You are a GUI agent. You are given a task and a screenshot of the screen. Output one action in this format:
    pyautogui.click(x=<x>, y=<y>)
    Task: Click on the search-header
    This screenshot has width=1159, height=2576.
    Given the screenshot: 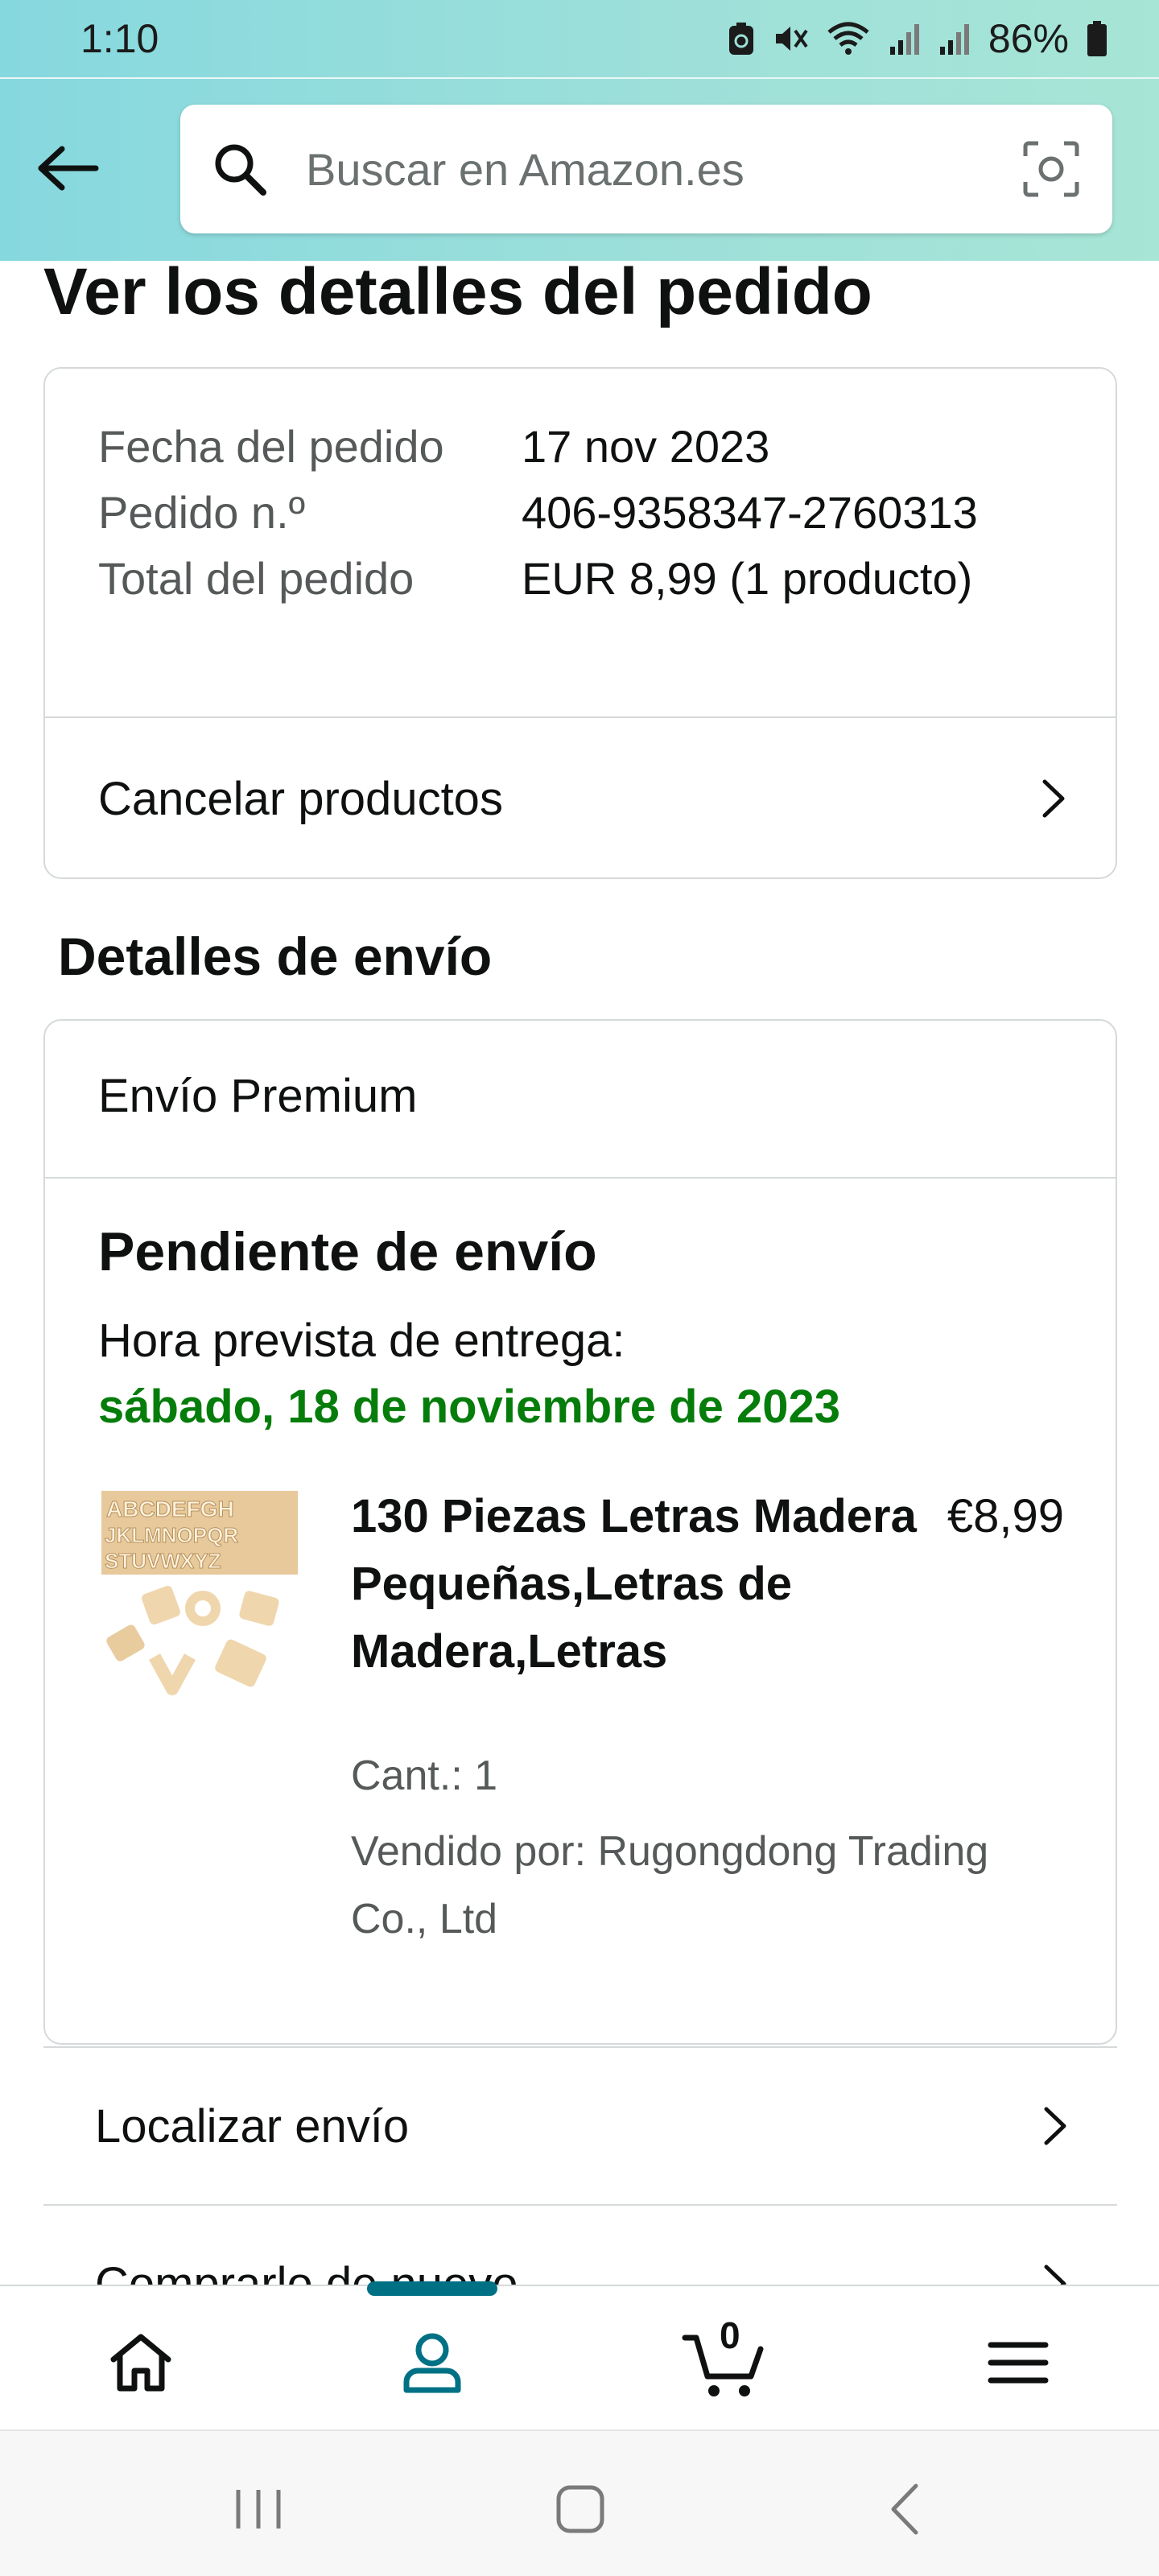 What is the action you would take?
    pyautogui.click(x=579, y=170)
    